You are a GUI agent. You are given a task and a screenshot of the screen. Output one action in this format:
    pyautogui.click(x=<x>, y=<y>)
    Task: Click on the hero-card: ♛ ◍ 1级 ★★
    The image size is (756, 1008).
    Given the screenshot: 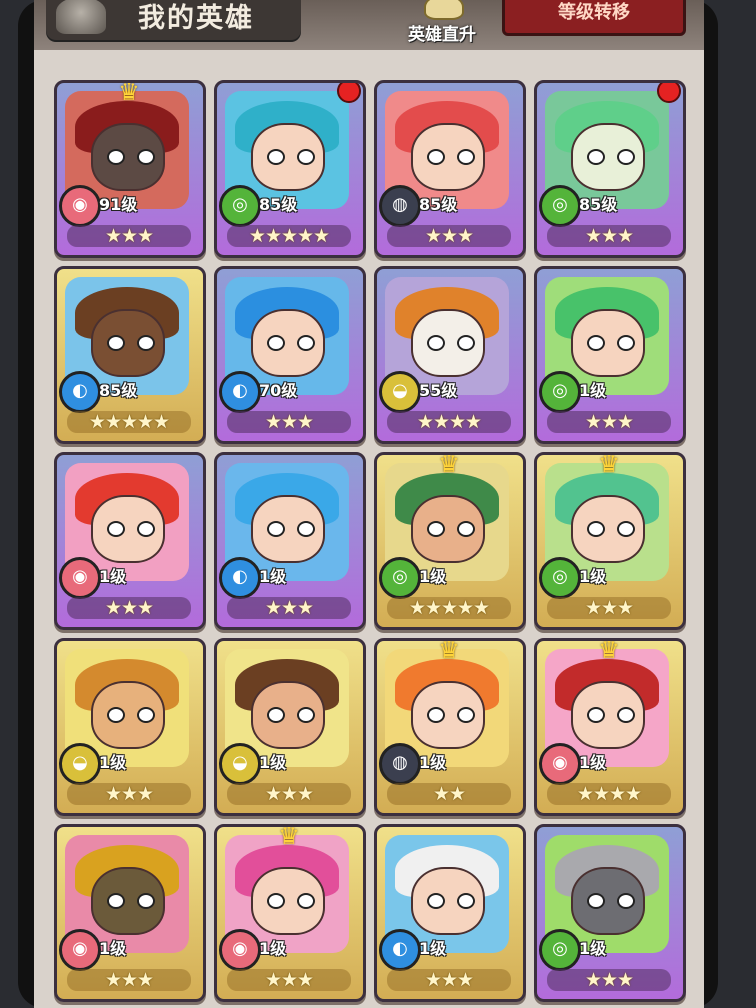 What is the action you would take?
    pyautogui.click(x=450, y=727)
    